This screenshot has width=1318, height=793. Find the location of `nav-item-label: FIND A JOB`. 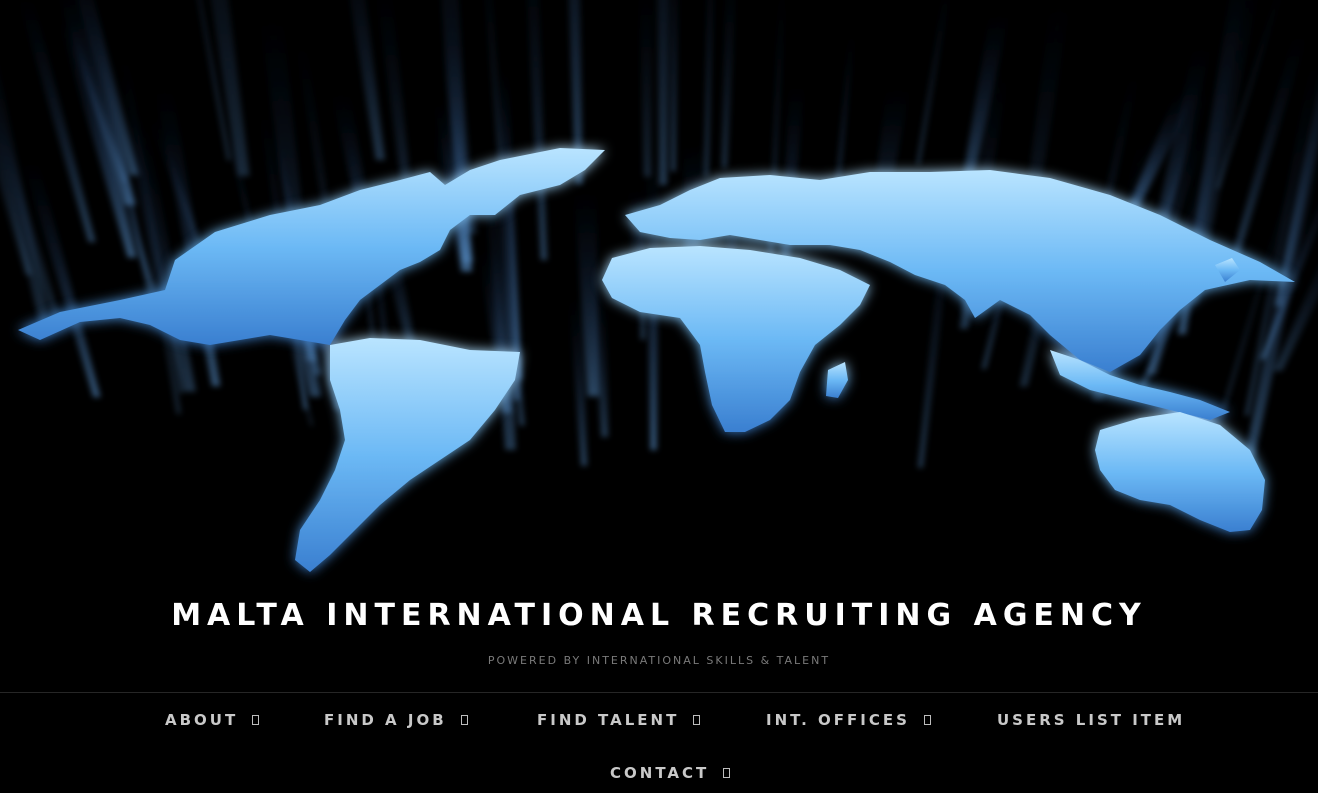

nav-item-label: FIND A JOB is located at coordinates (385, 720).